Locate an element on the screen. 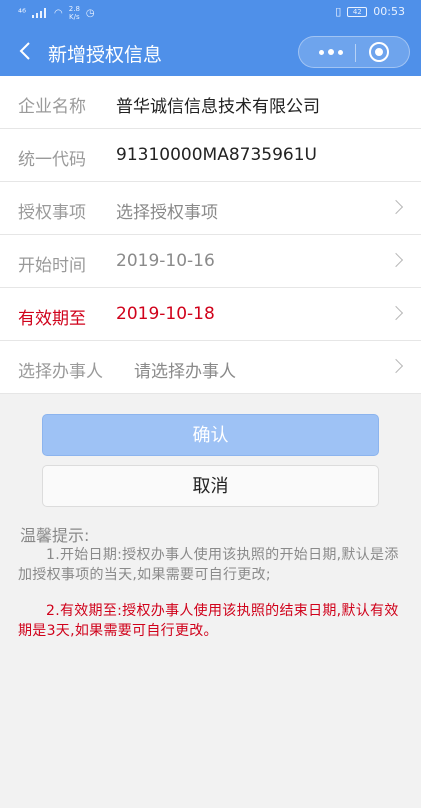  vibrate-icon: ▯ is located at coordinates (338, 11).